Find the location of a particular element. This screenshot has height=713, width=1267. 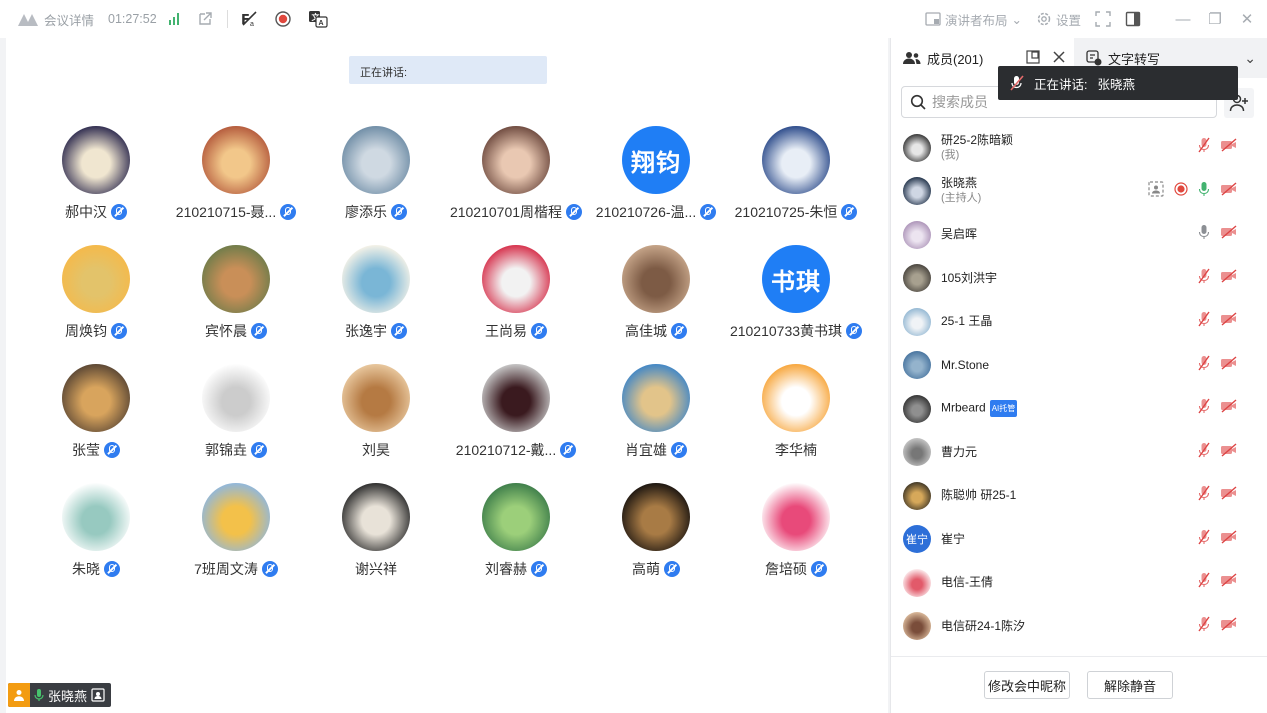

close-panel-icon is located at coordinates (1059, 58).